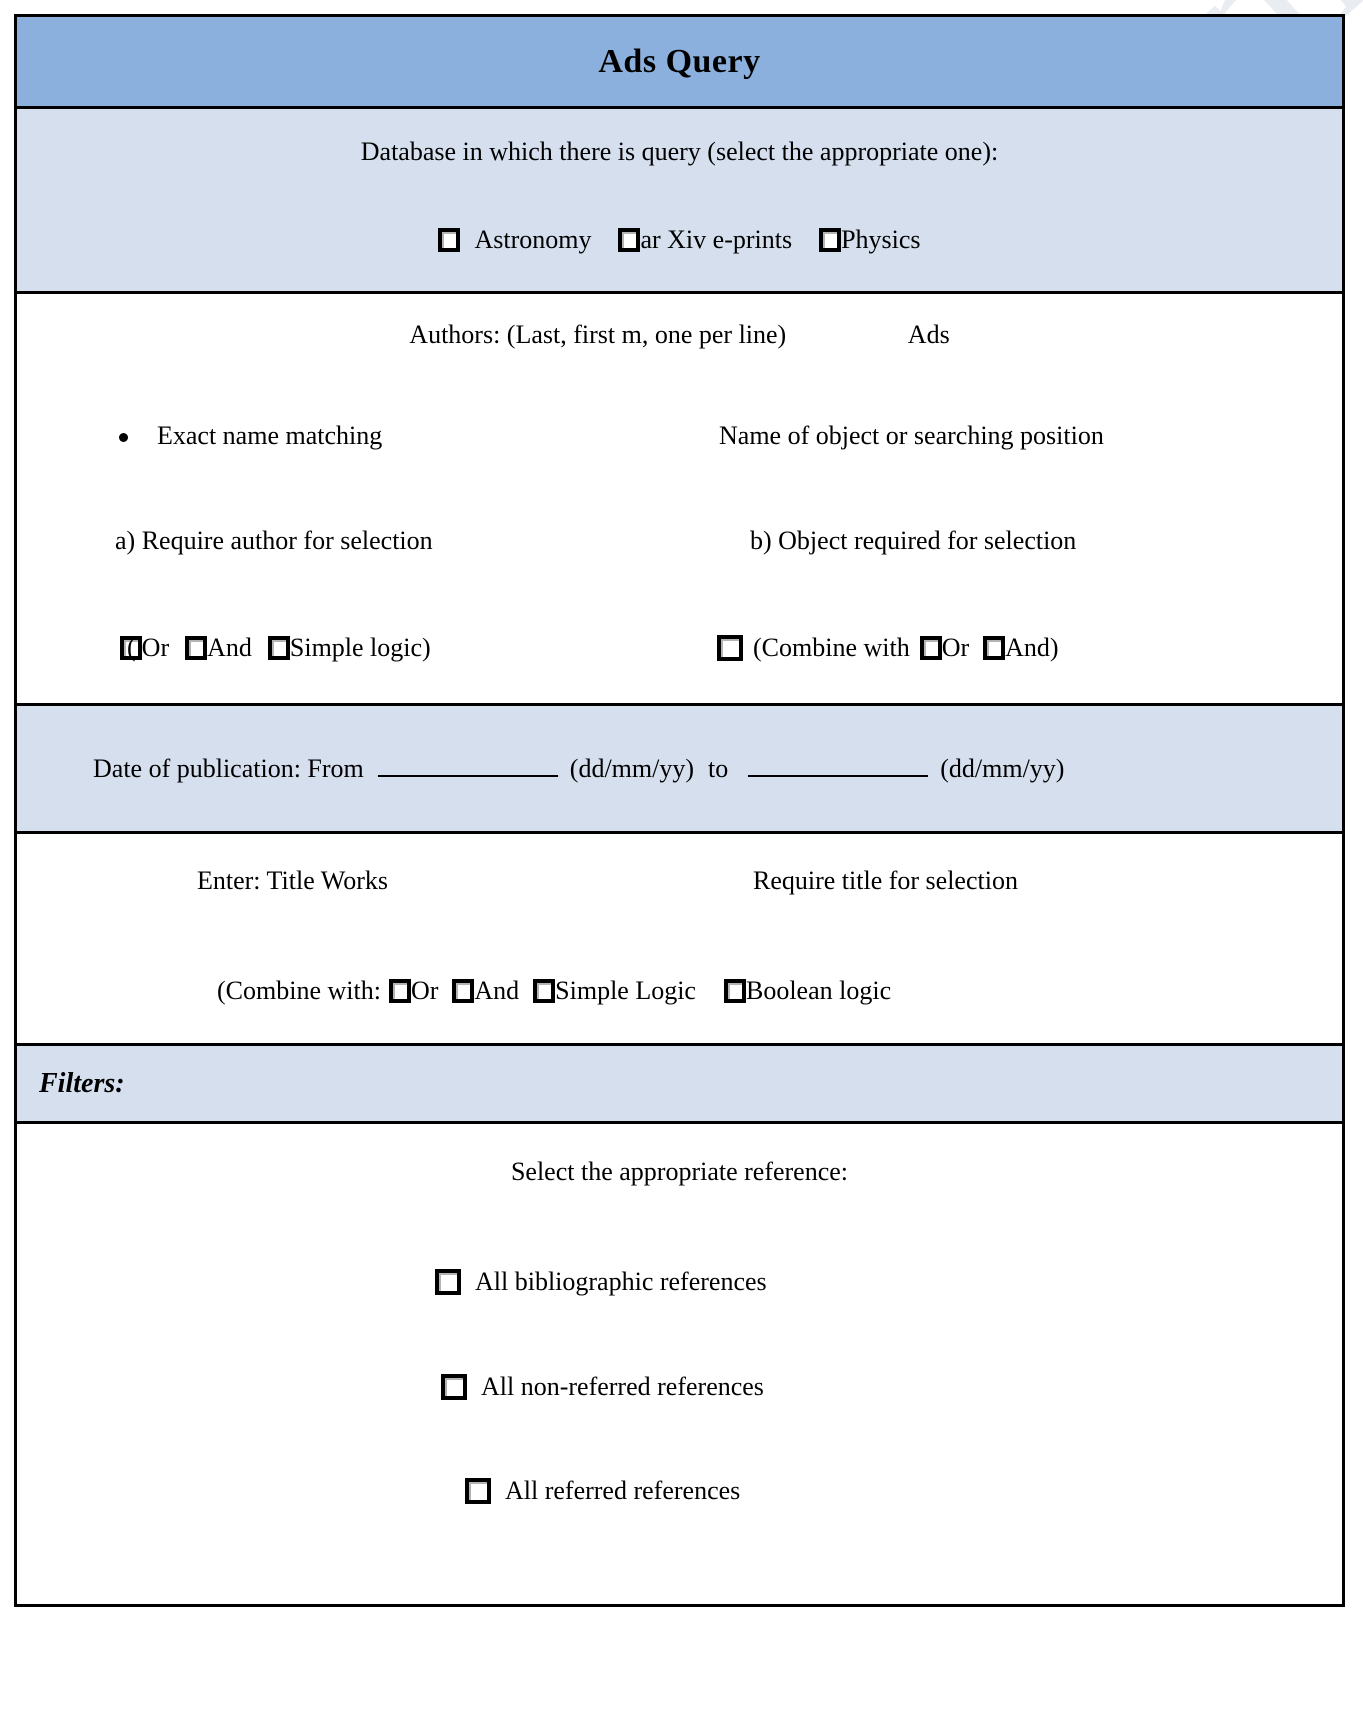  Describe the element at coordinates (928, 334) in the screenshot. I see `authors-heading-right: Ads` at that location.